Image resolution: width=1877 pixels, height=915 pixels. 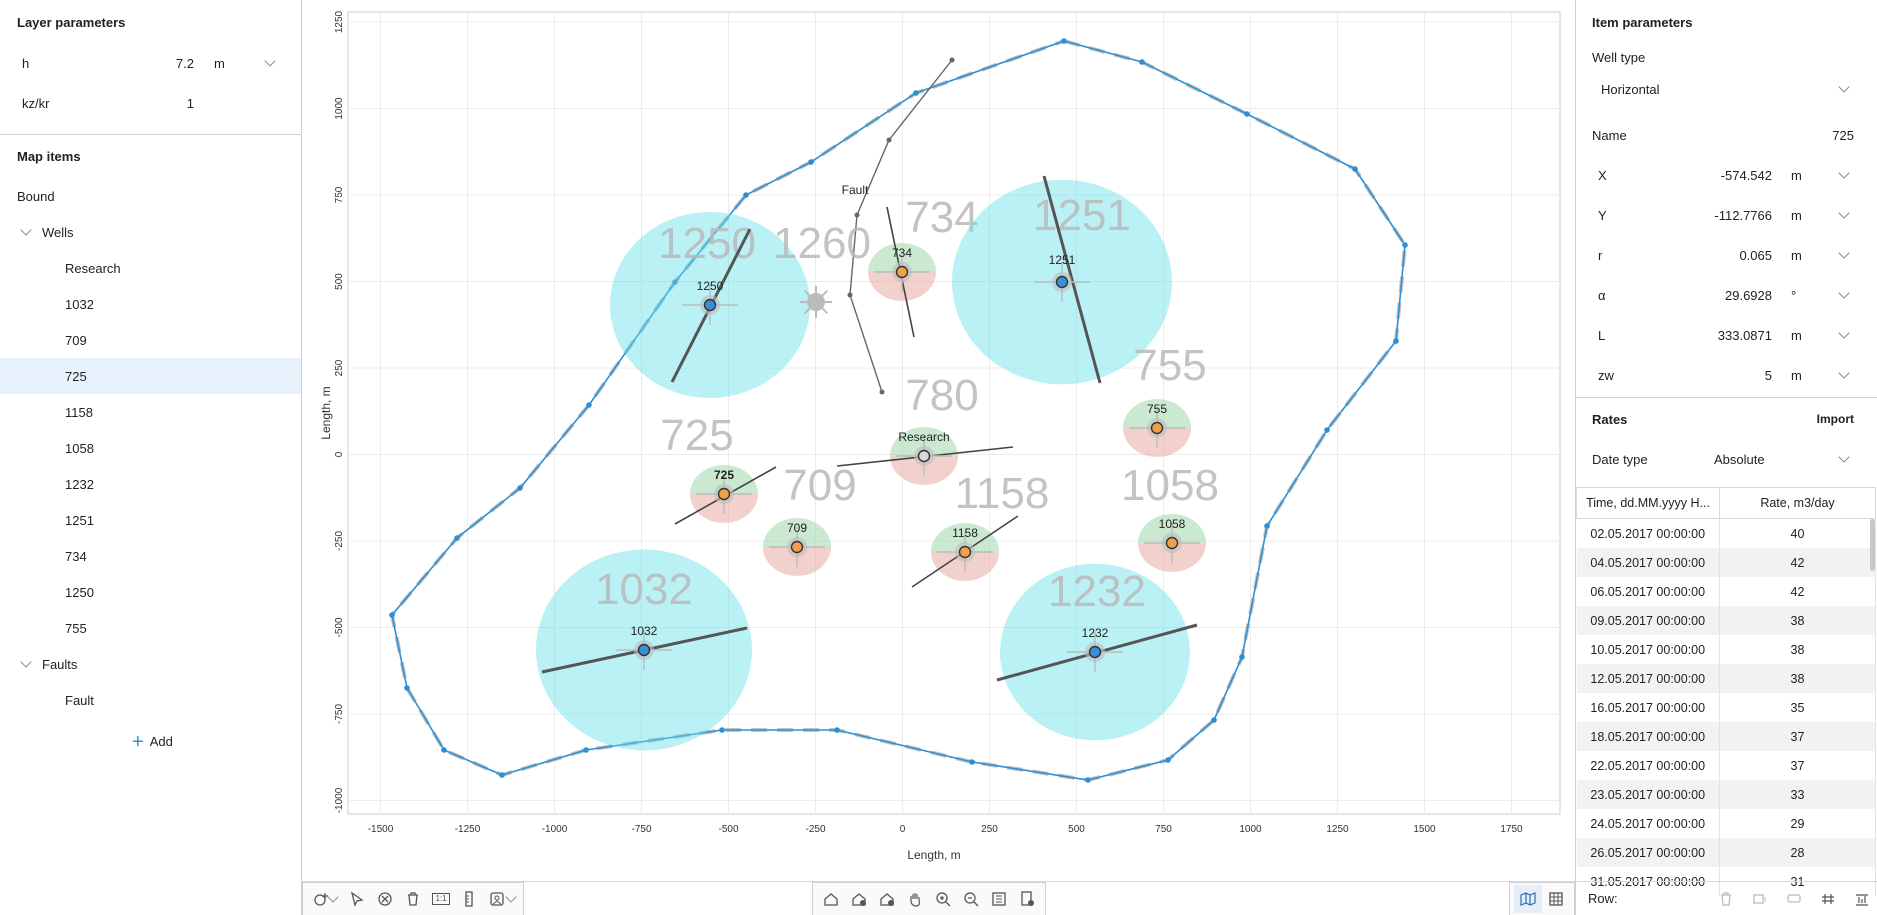 I want to click on tree-item-fault: Fault, so click(x=150, y=700).